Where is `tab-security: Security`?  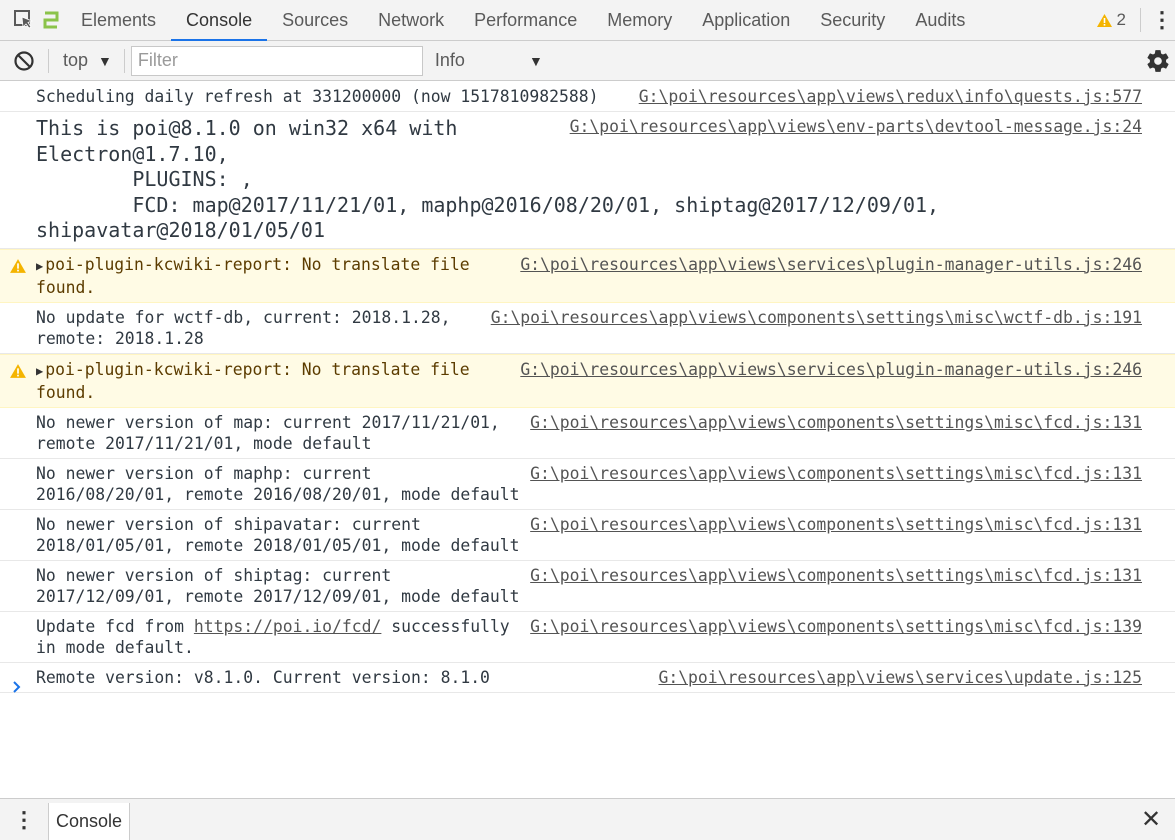 tab-security: Security is located at coordinates (852, 20).